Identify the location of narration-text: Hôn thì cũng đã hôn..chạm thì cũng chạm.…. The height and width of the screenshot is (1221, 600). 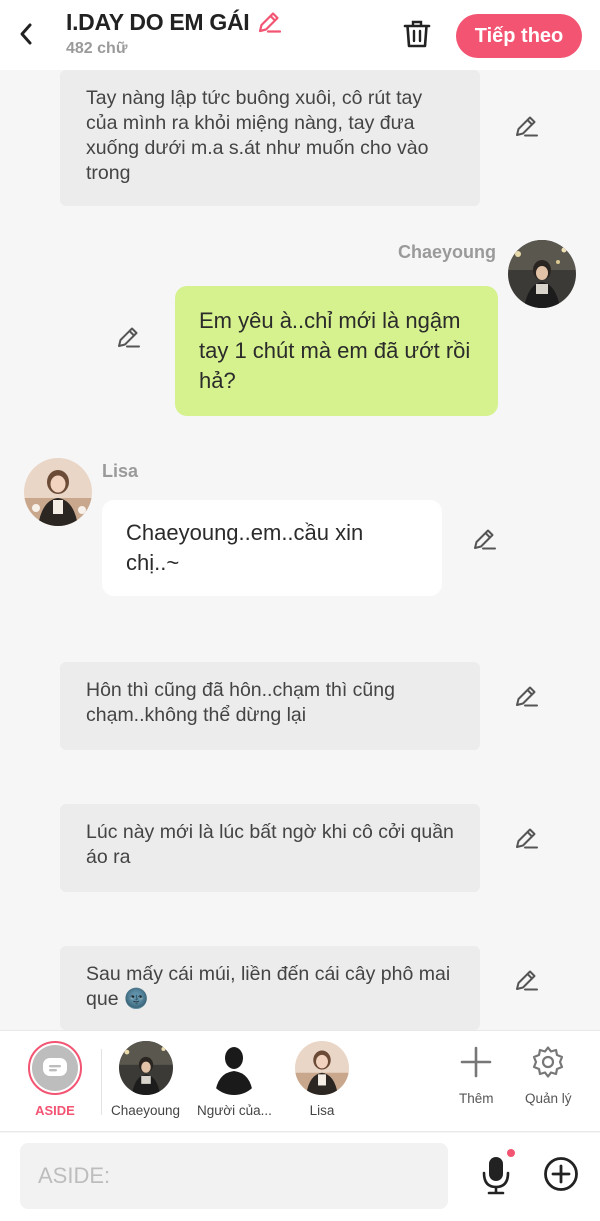
(240, 702).